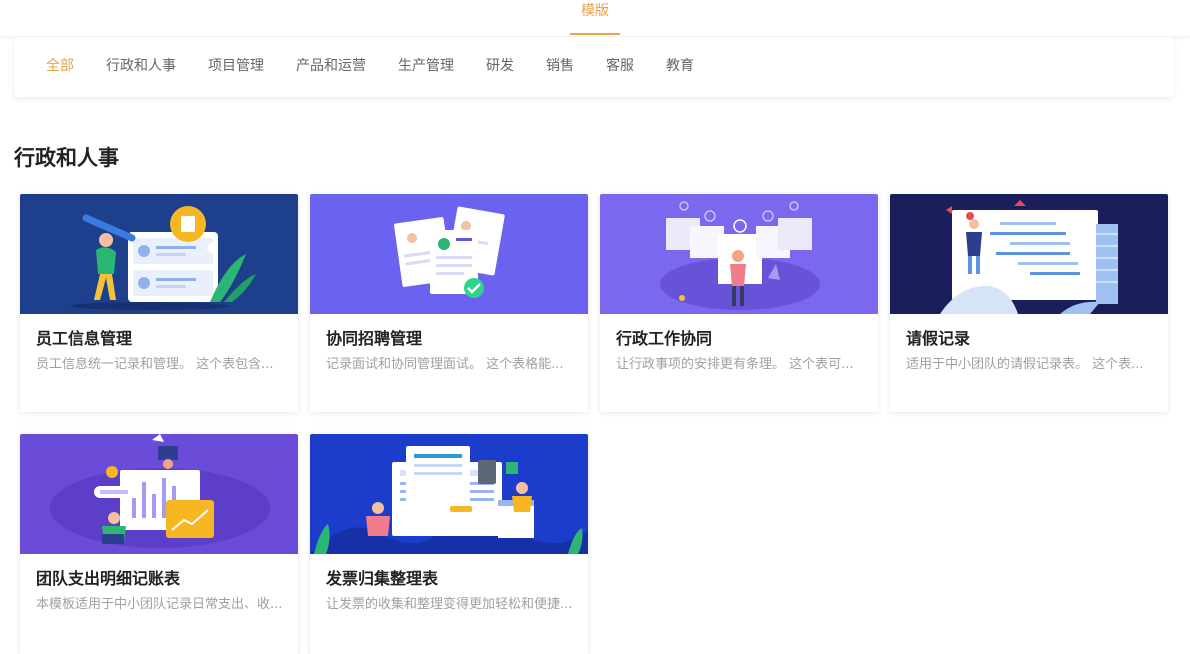 The width and height of the screenshot is (1190, 654). I want to click on filter-rnd: 研发, so click(500, 66).